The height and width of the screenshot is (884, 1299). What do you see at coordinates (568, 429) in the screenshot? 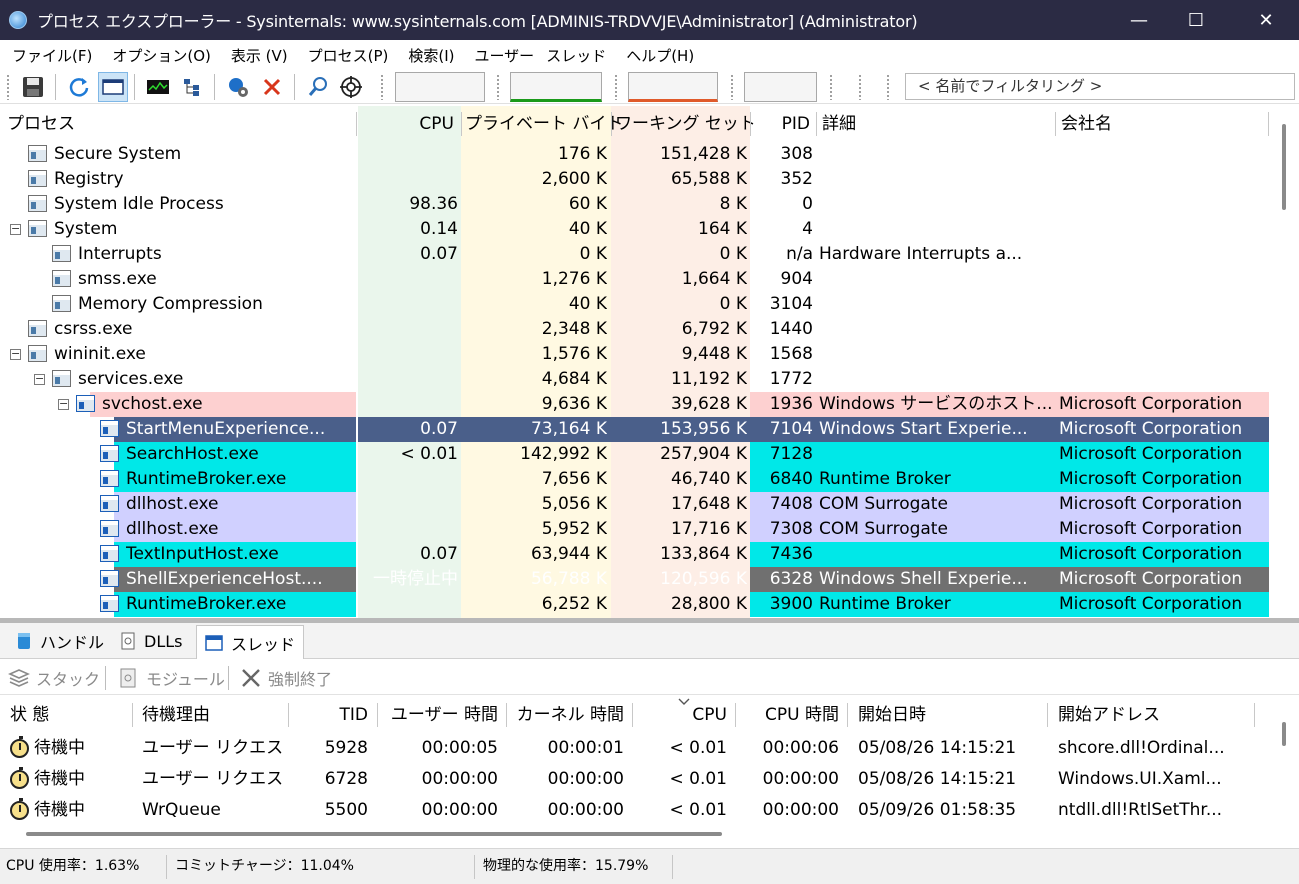
I see `process-private-bytes: 73,164 K` at bounding box center [568, 429].